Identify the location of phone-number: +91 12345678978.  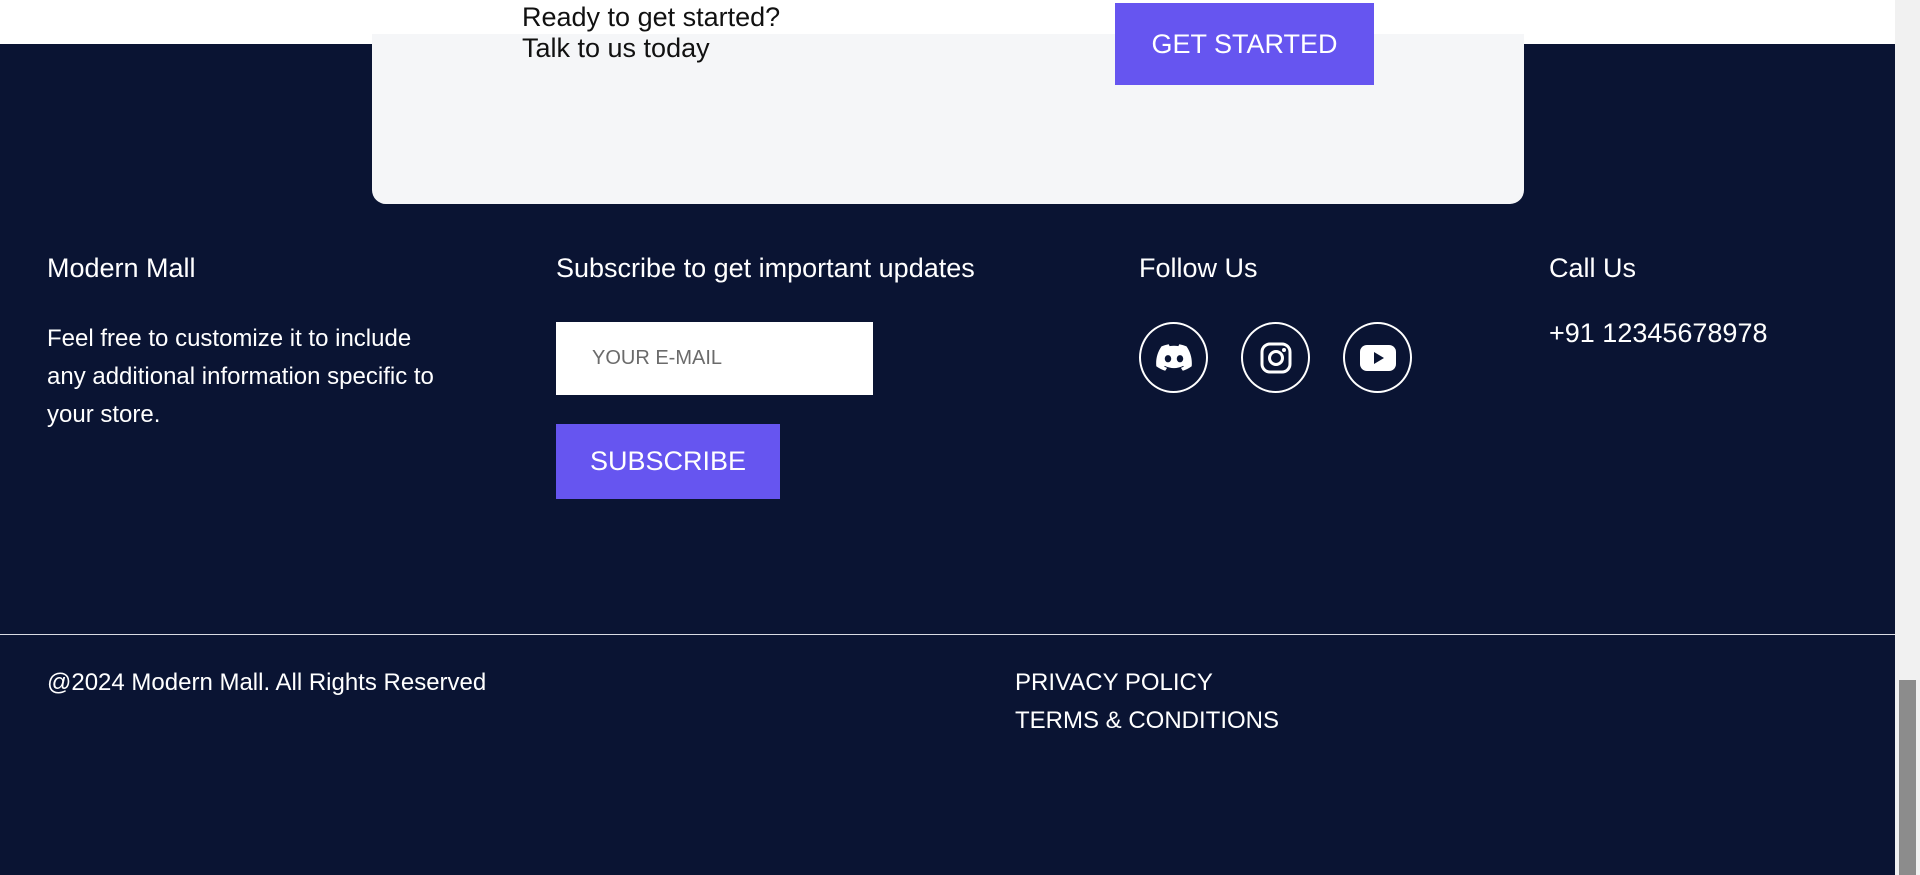
(1658, 333).